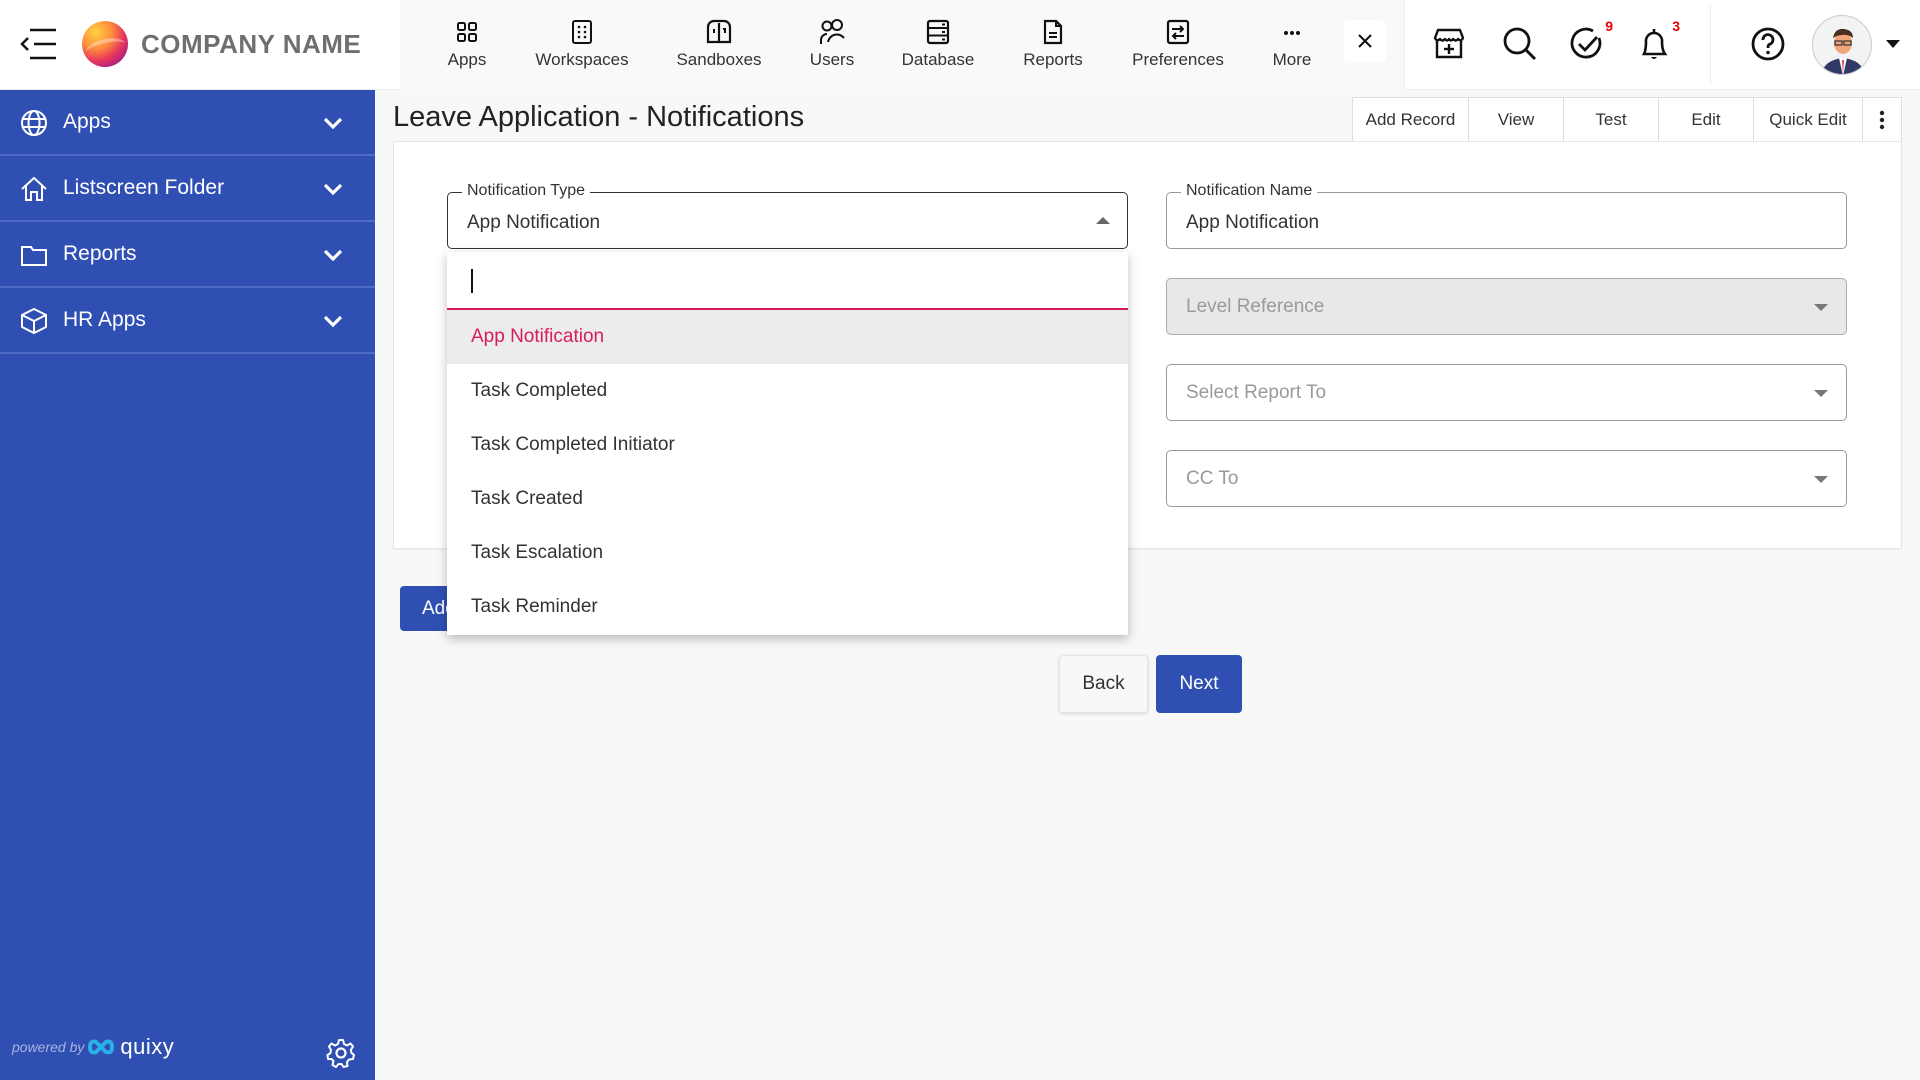 This screenshot has height=1080, width=1920. I want to click on more-dots-icon, so click(1292, 33).